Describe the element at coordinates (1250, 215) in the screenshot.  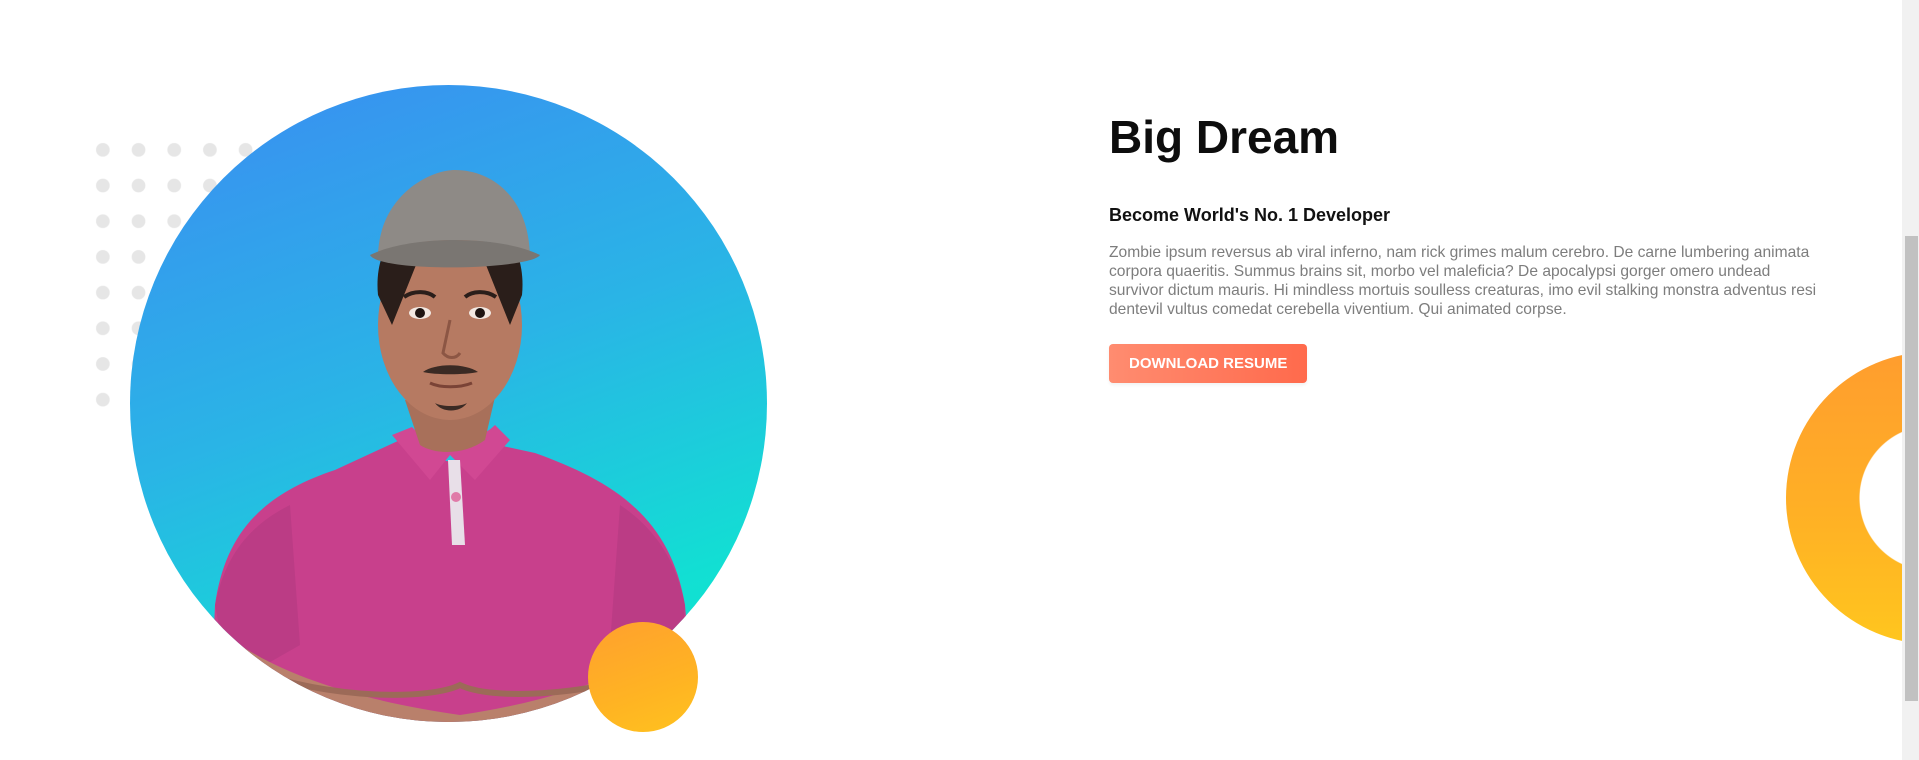
I see `hero-subtitle: Become World's No. 1 Developer` at that location.